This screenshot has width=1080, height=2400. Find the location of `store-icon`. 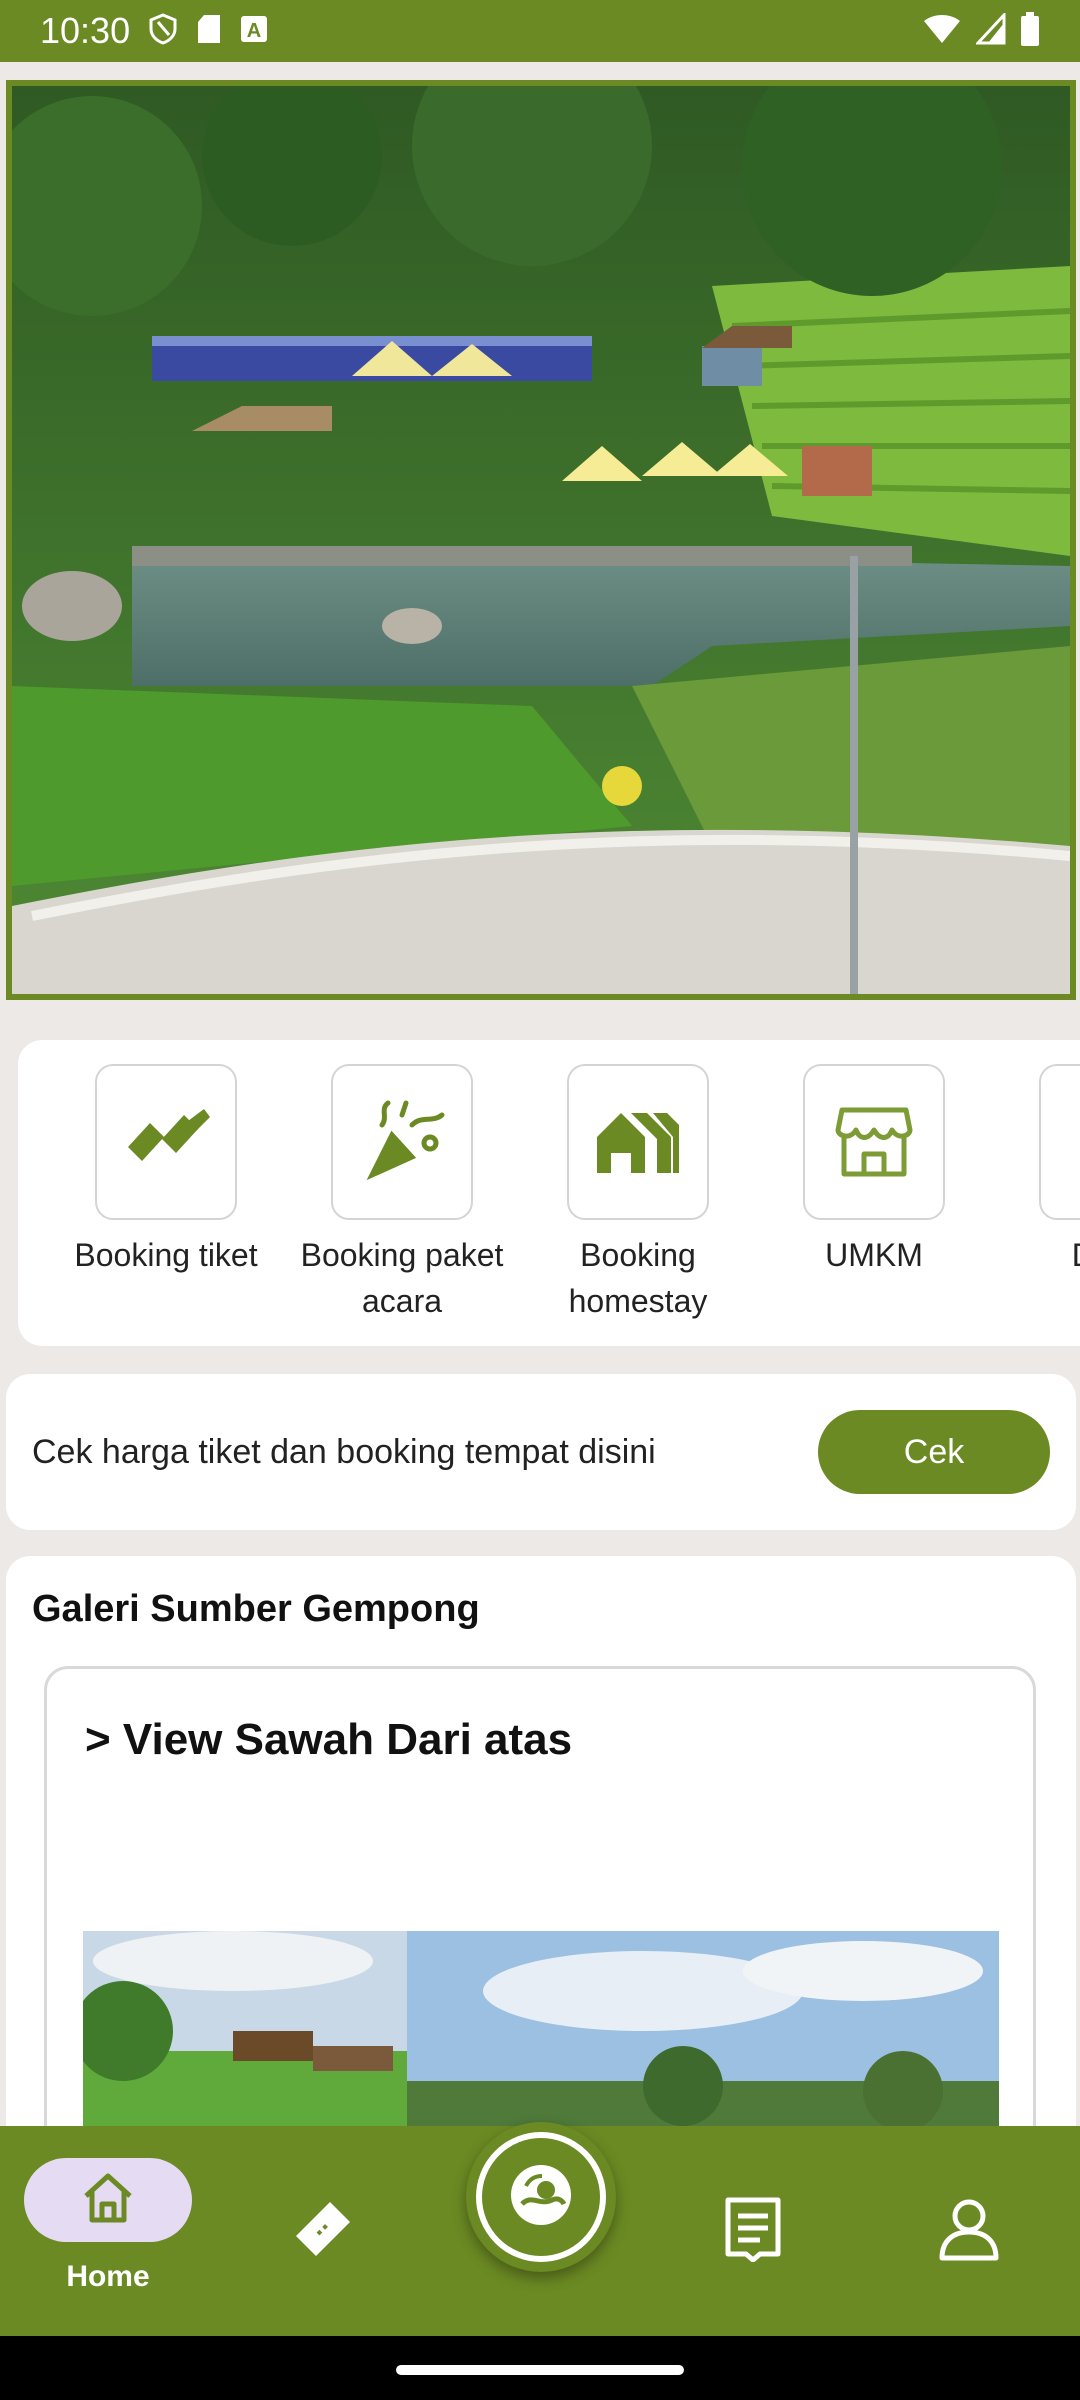

store-icon is located at coordinates (874, 1142).